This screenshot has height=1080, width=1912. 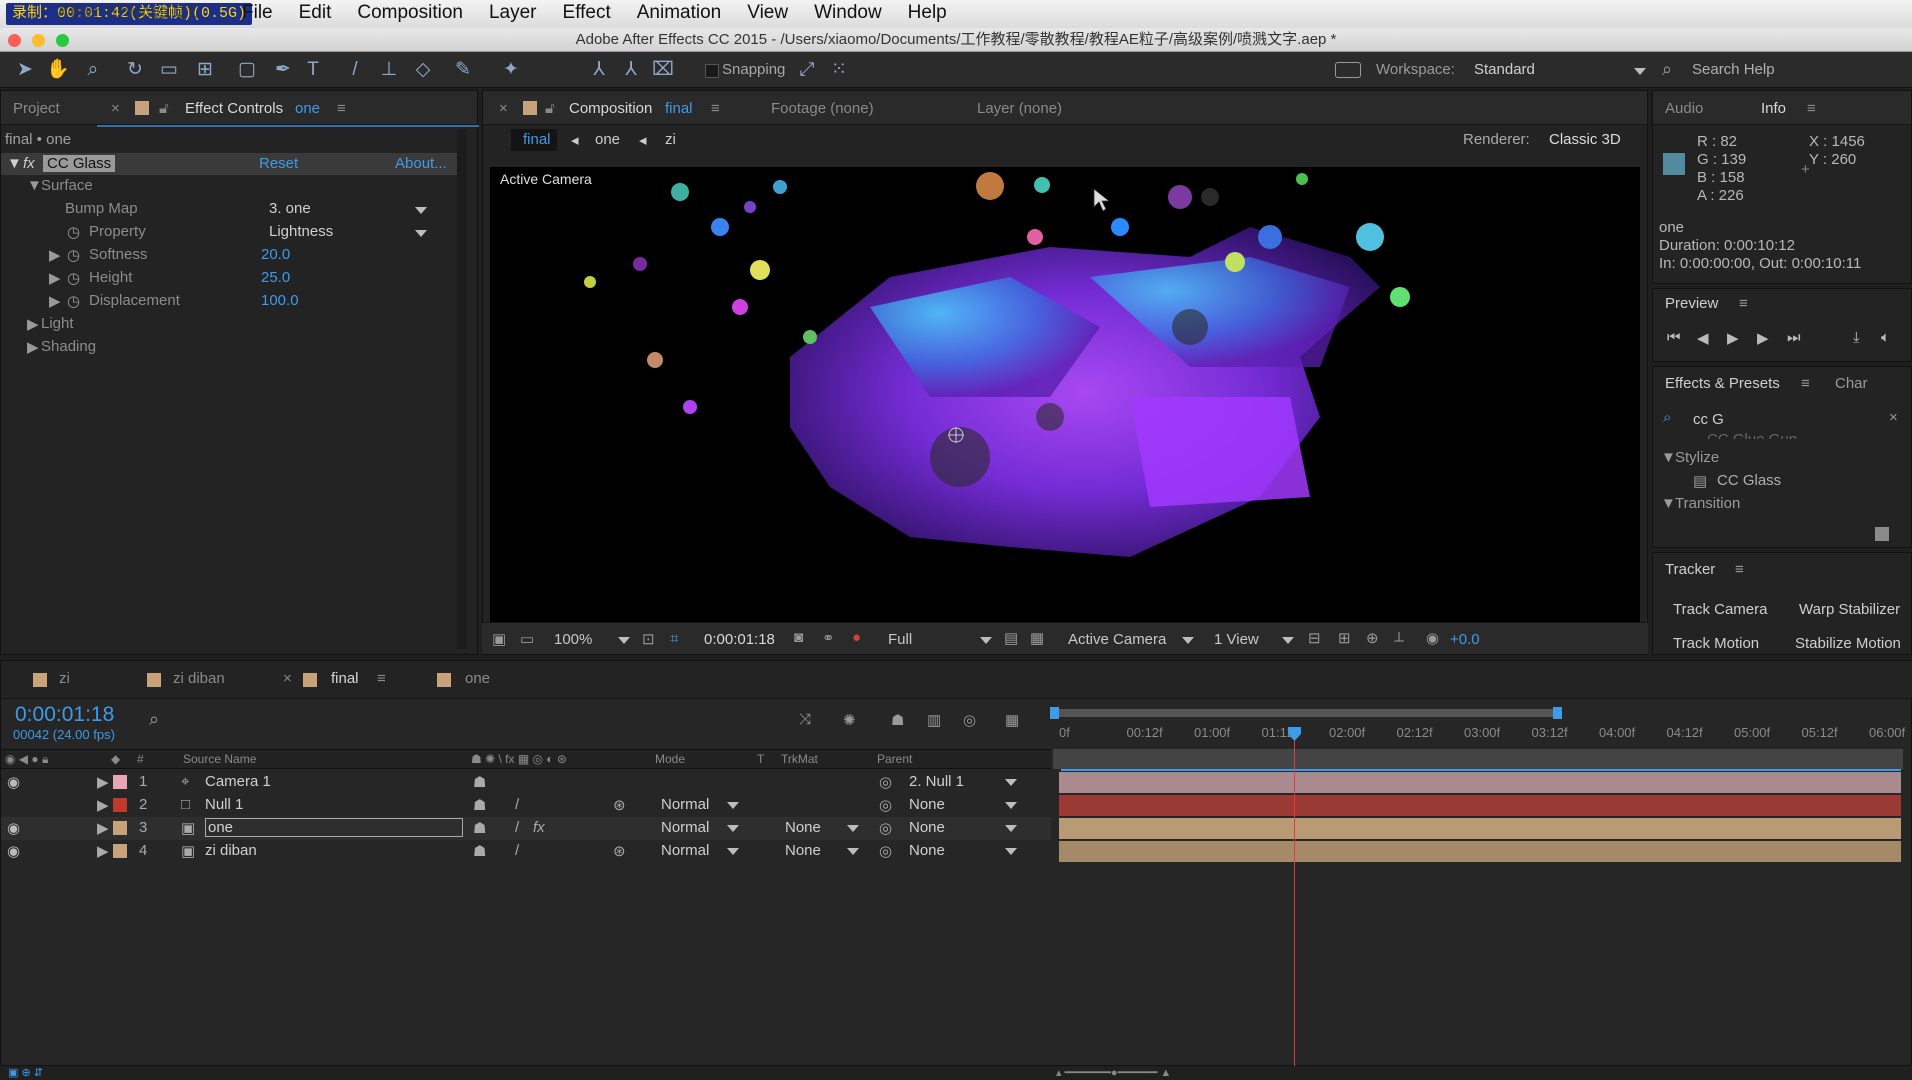 What do you see at coordinates (1707, 503) in the screenshot?
I see `category-transition: Transition` at bounding box center [1707, 503].